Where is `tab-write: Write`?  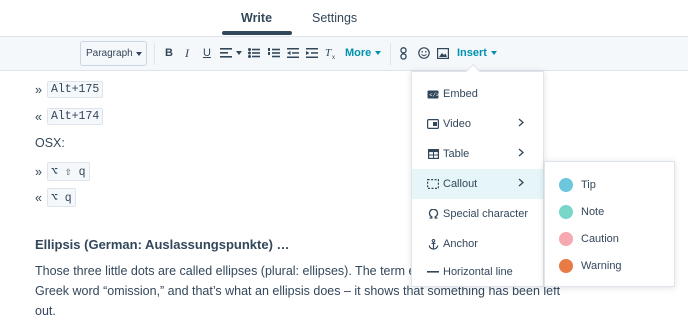
tab-write: Write is located at coordinates (256, 18).